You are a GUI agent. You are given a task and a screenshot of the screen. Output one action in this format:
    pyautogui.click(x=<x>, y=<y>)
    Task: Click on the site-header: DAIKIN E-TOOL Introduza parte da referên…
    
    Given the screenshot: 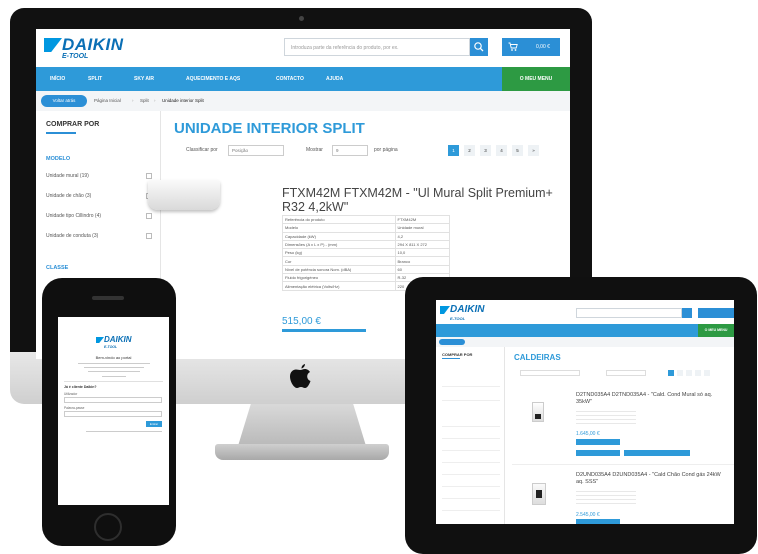 What is the action you would take?
    pyautogui.click(x=303, y=48)
    